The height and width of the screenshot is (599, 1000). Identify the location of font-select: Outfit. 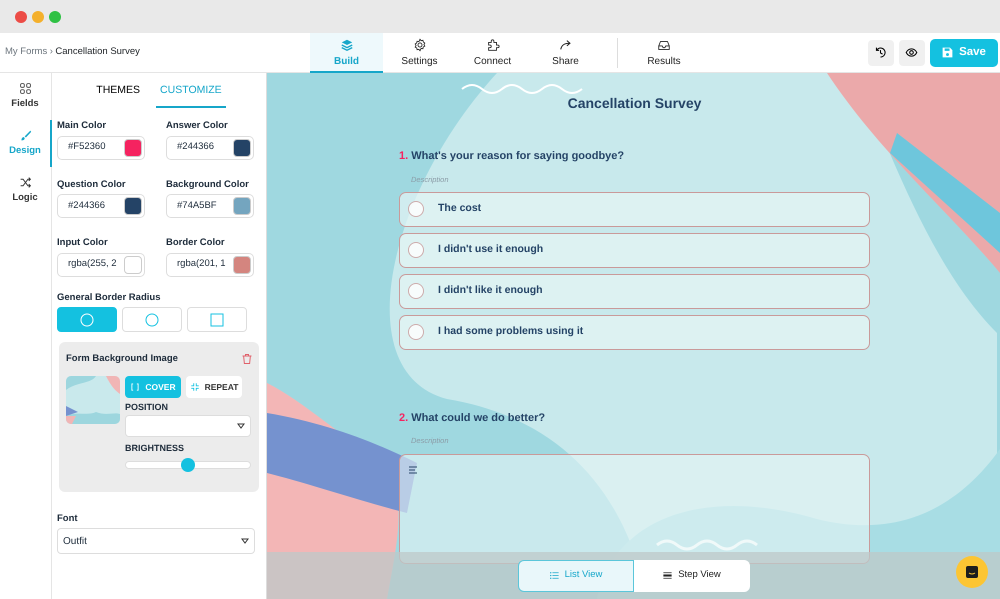
(156, 541).